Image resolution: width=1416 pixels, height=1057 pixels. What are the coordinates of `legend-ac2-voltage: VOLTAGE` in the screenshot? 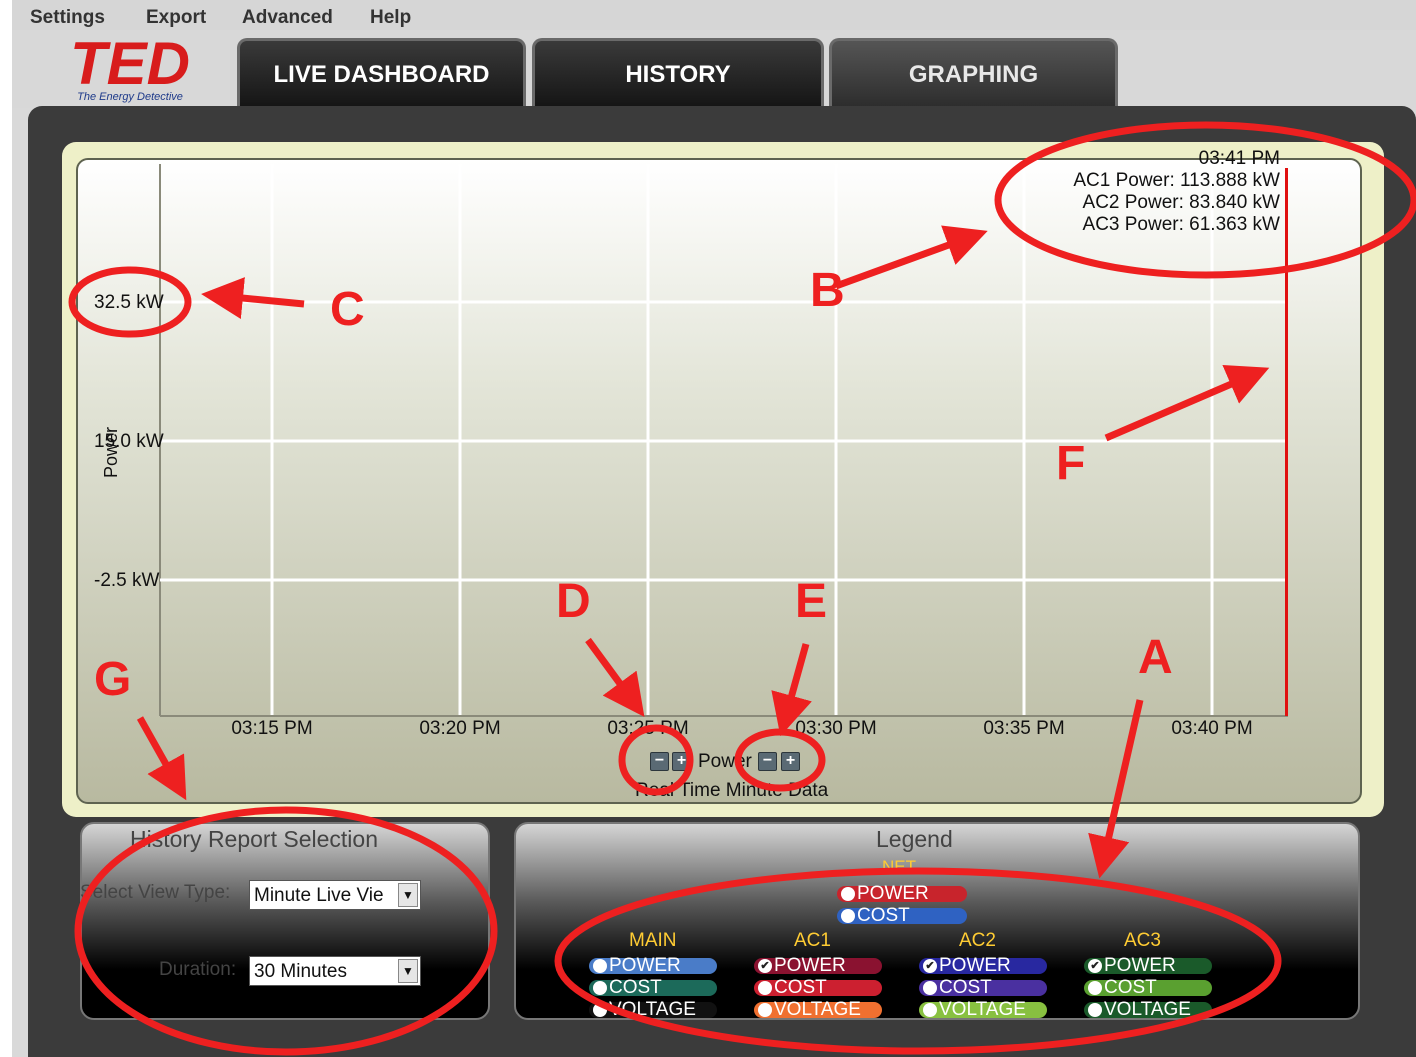 It's located at (983, 1009).